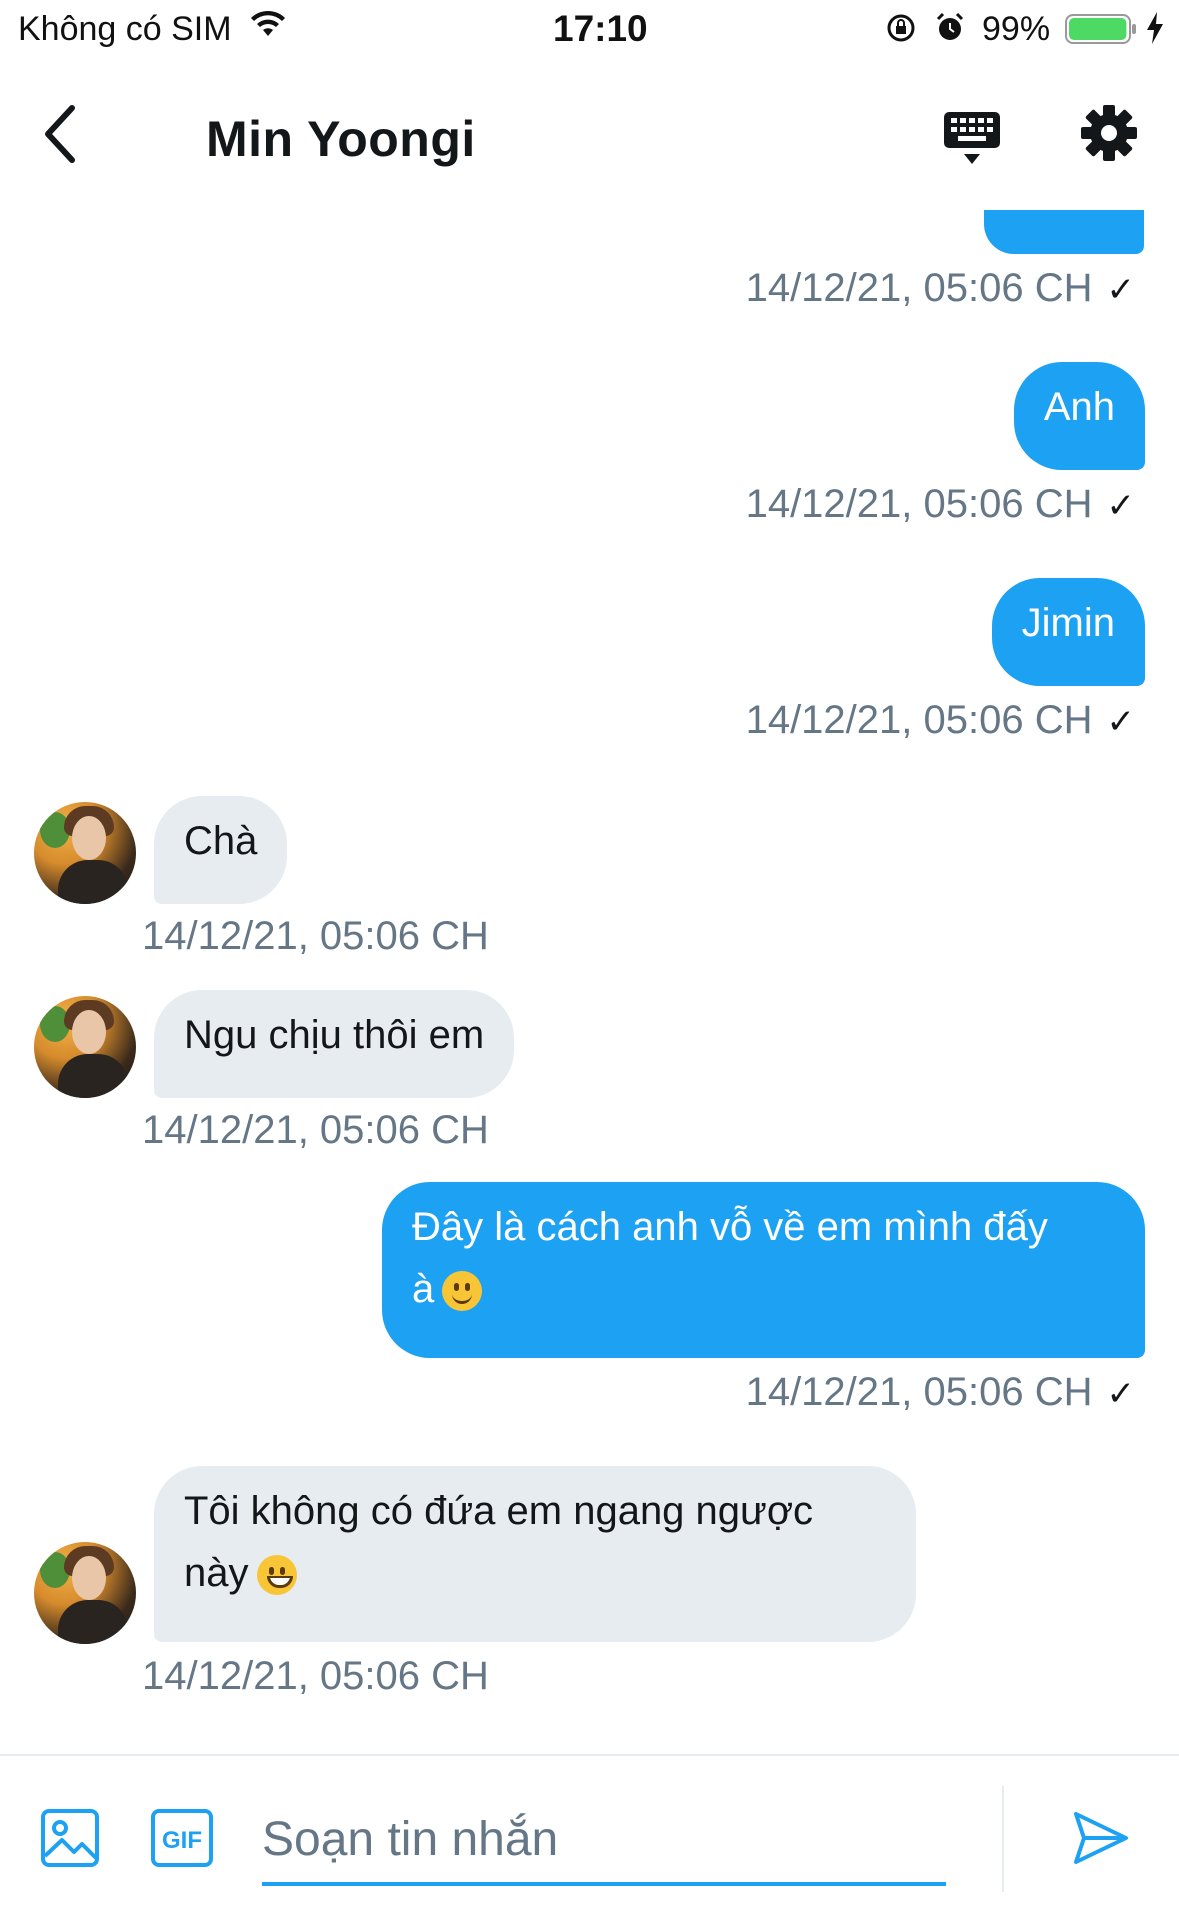  Describe the element at coordinates (535, 1554) in the screenshot. I see `incoming-message-bubble: Tôi không có đứa em ngang ngược này` at that location.